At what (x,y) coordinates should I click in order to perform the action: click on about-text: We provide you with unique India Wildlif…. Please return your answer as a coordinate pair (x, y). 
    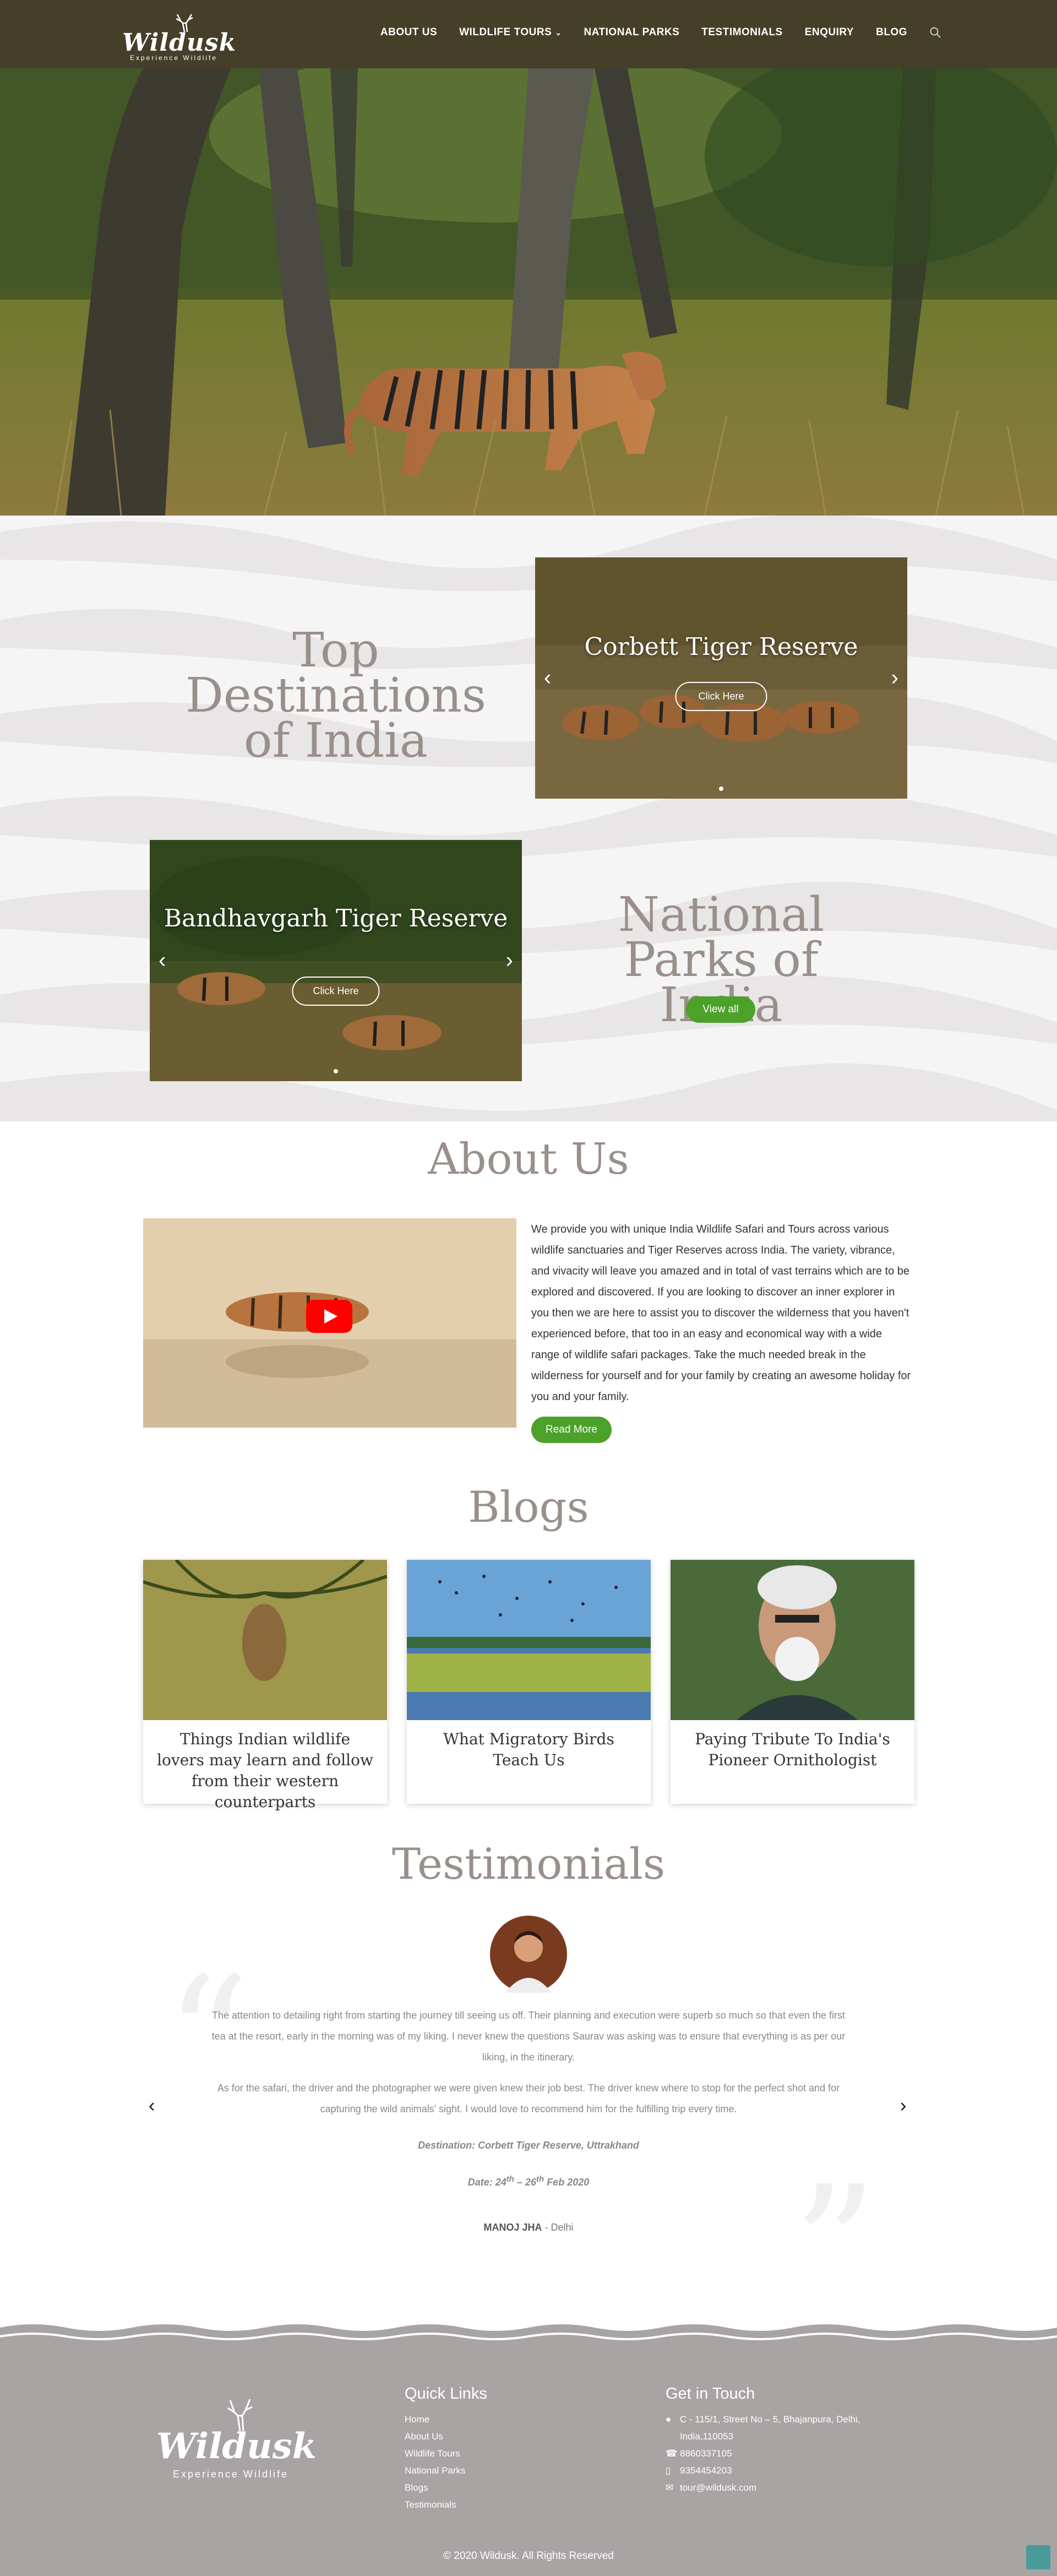
    Looking at the image, I should click on (721, 1313).